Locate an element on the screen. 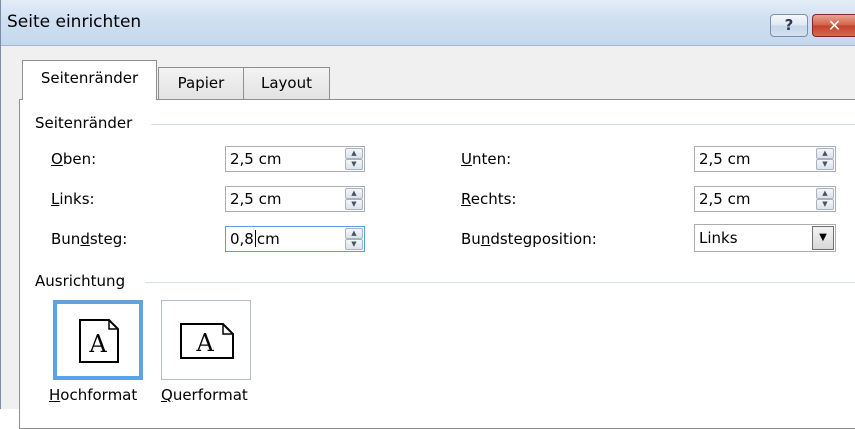  help-button: ? is located at coordinates (789, 25).